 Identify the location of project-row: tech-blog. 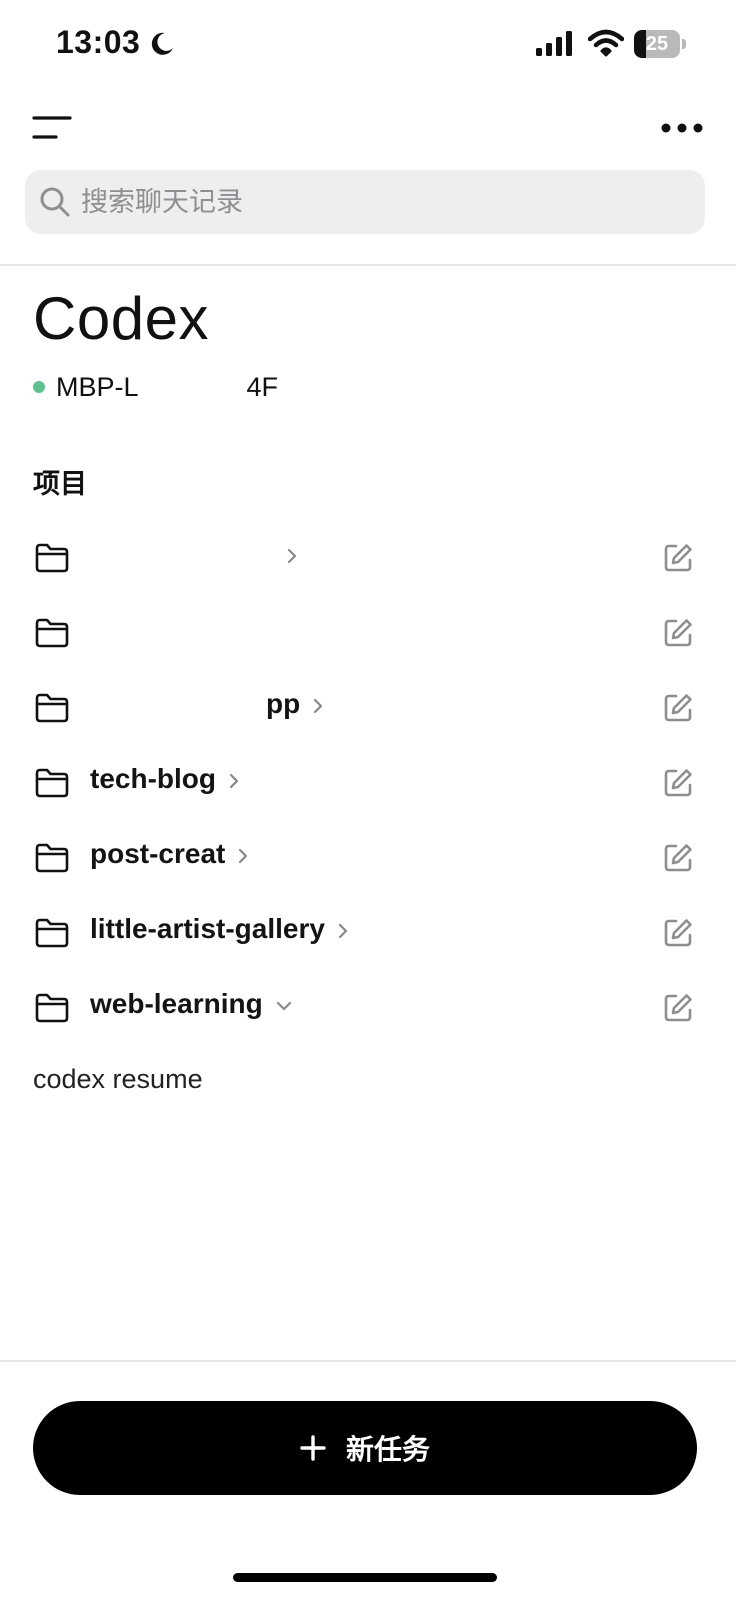
(368, 782).